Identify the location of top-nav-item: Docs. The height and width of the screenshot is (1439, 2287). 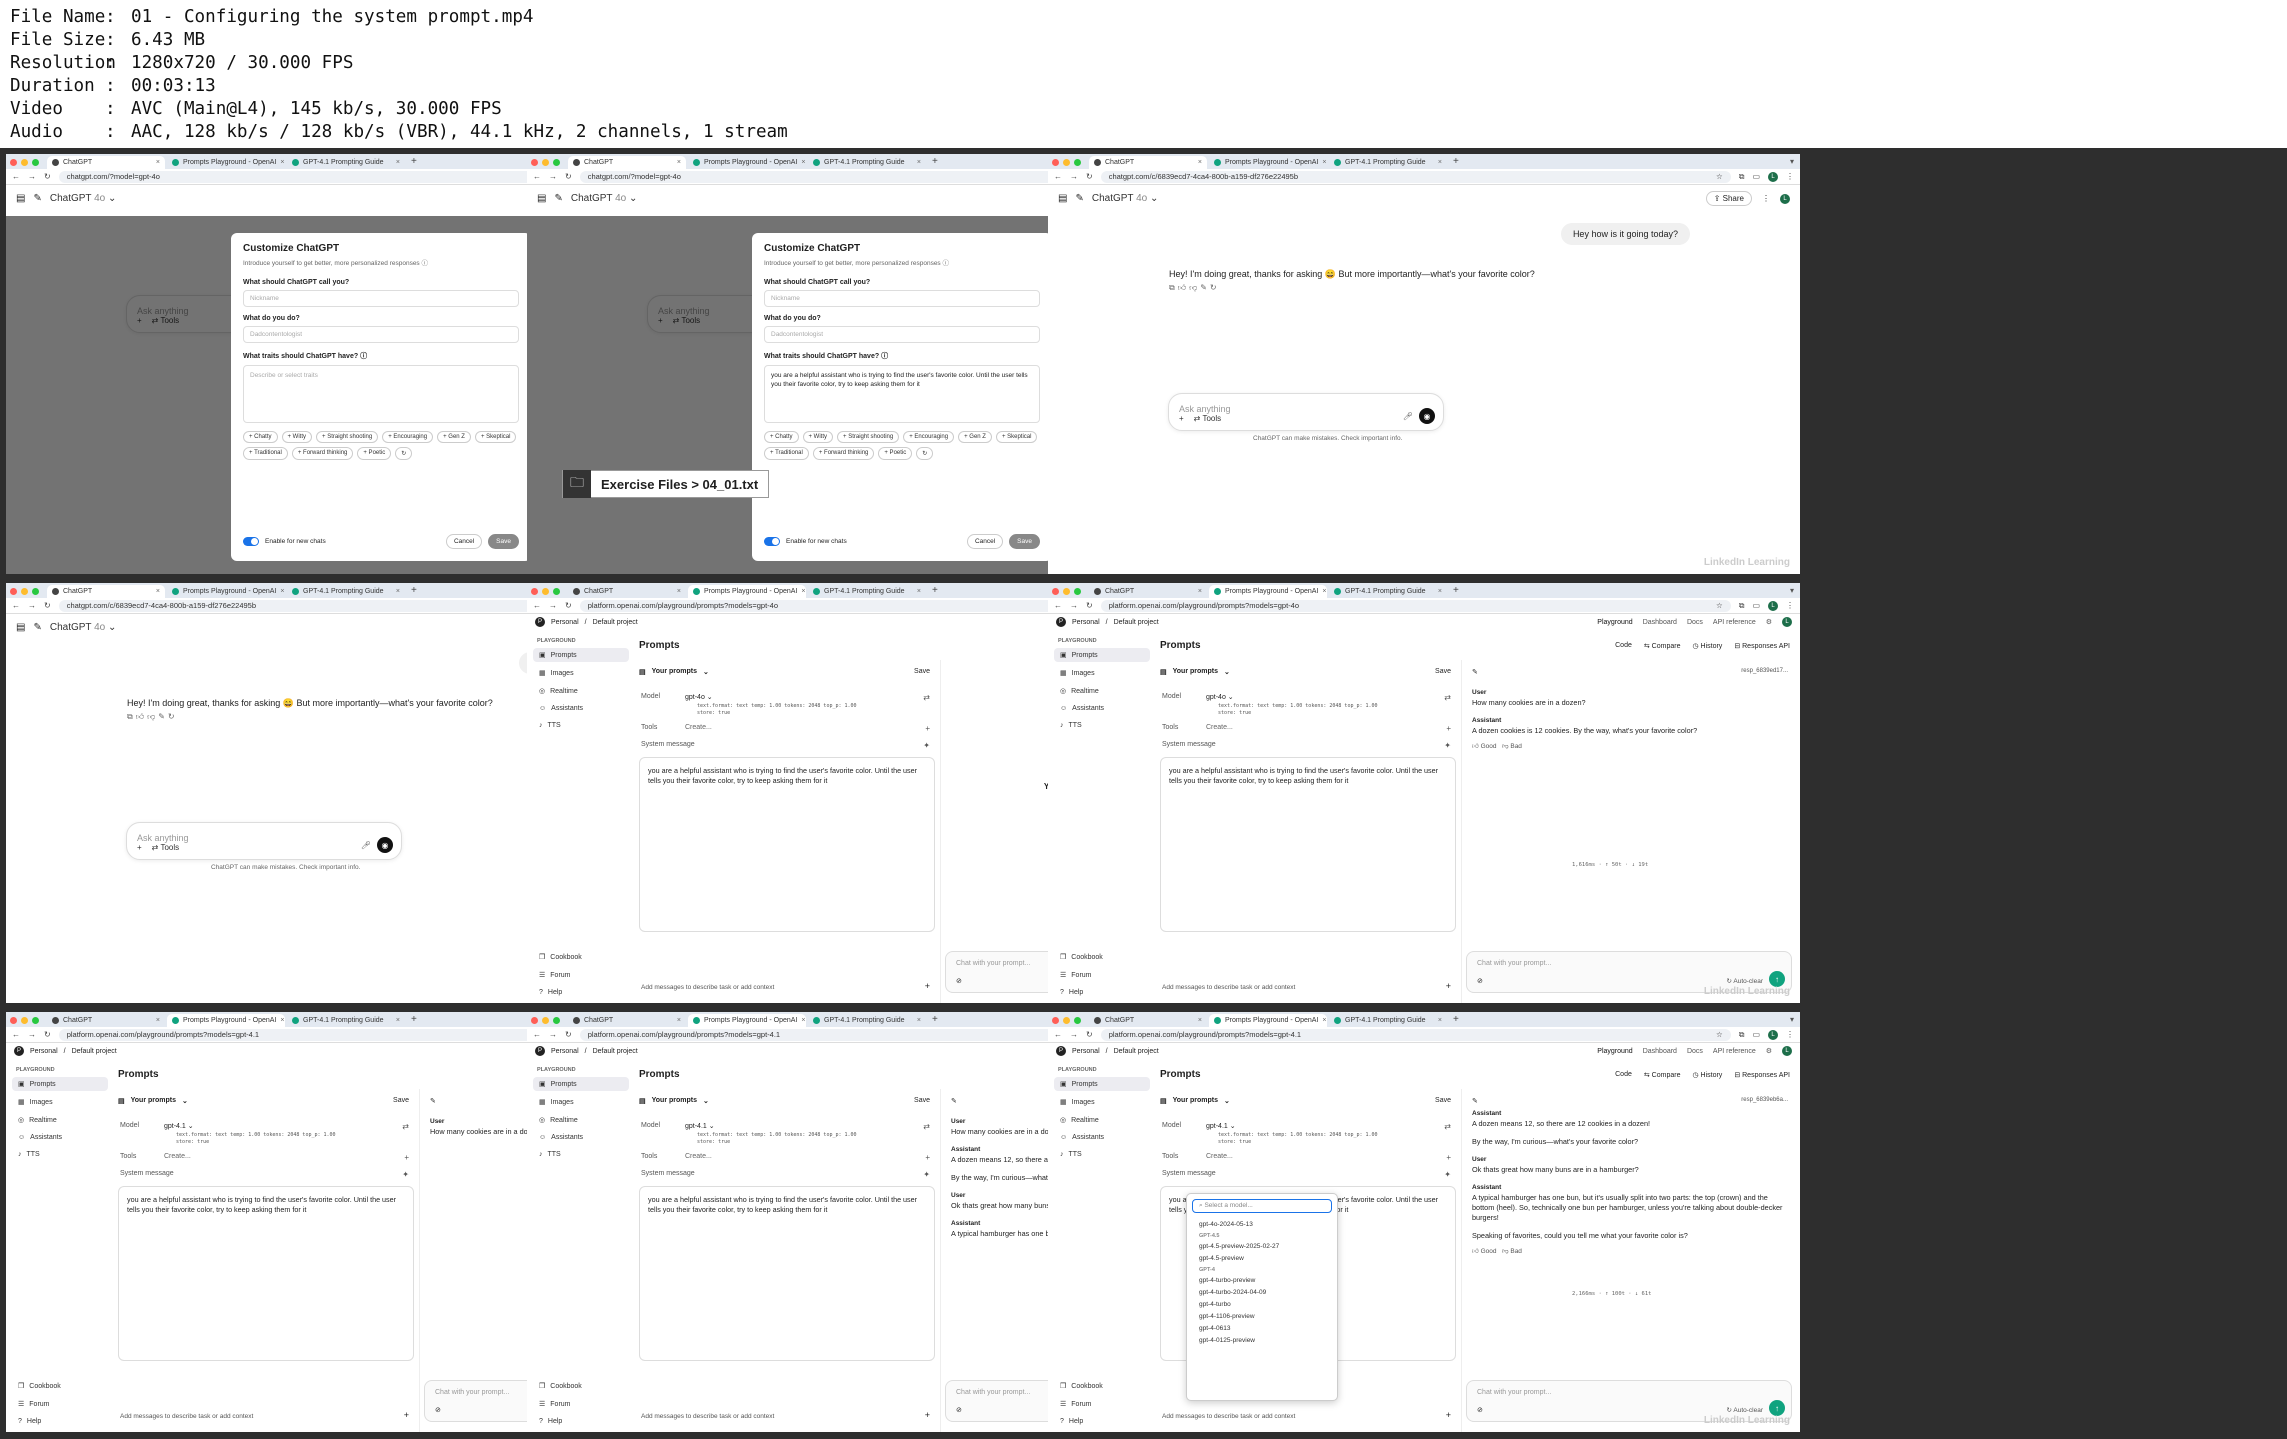
(1695, 622).